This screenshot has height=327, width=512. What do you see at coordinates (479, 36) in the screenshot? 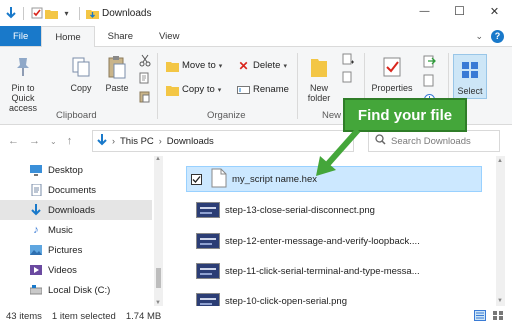
I see `chevron-down-icon: ⌄` at bounding box center [479, 36].